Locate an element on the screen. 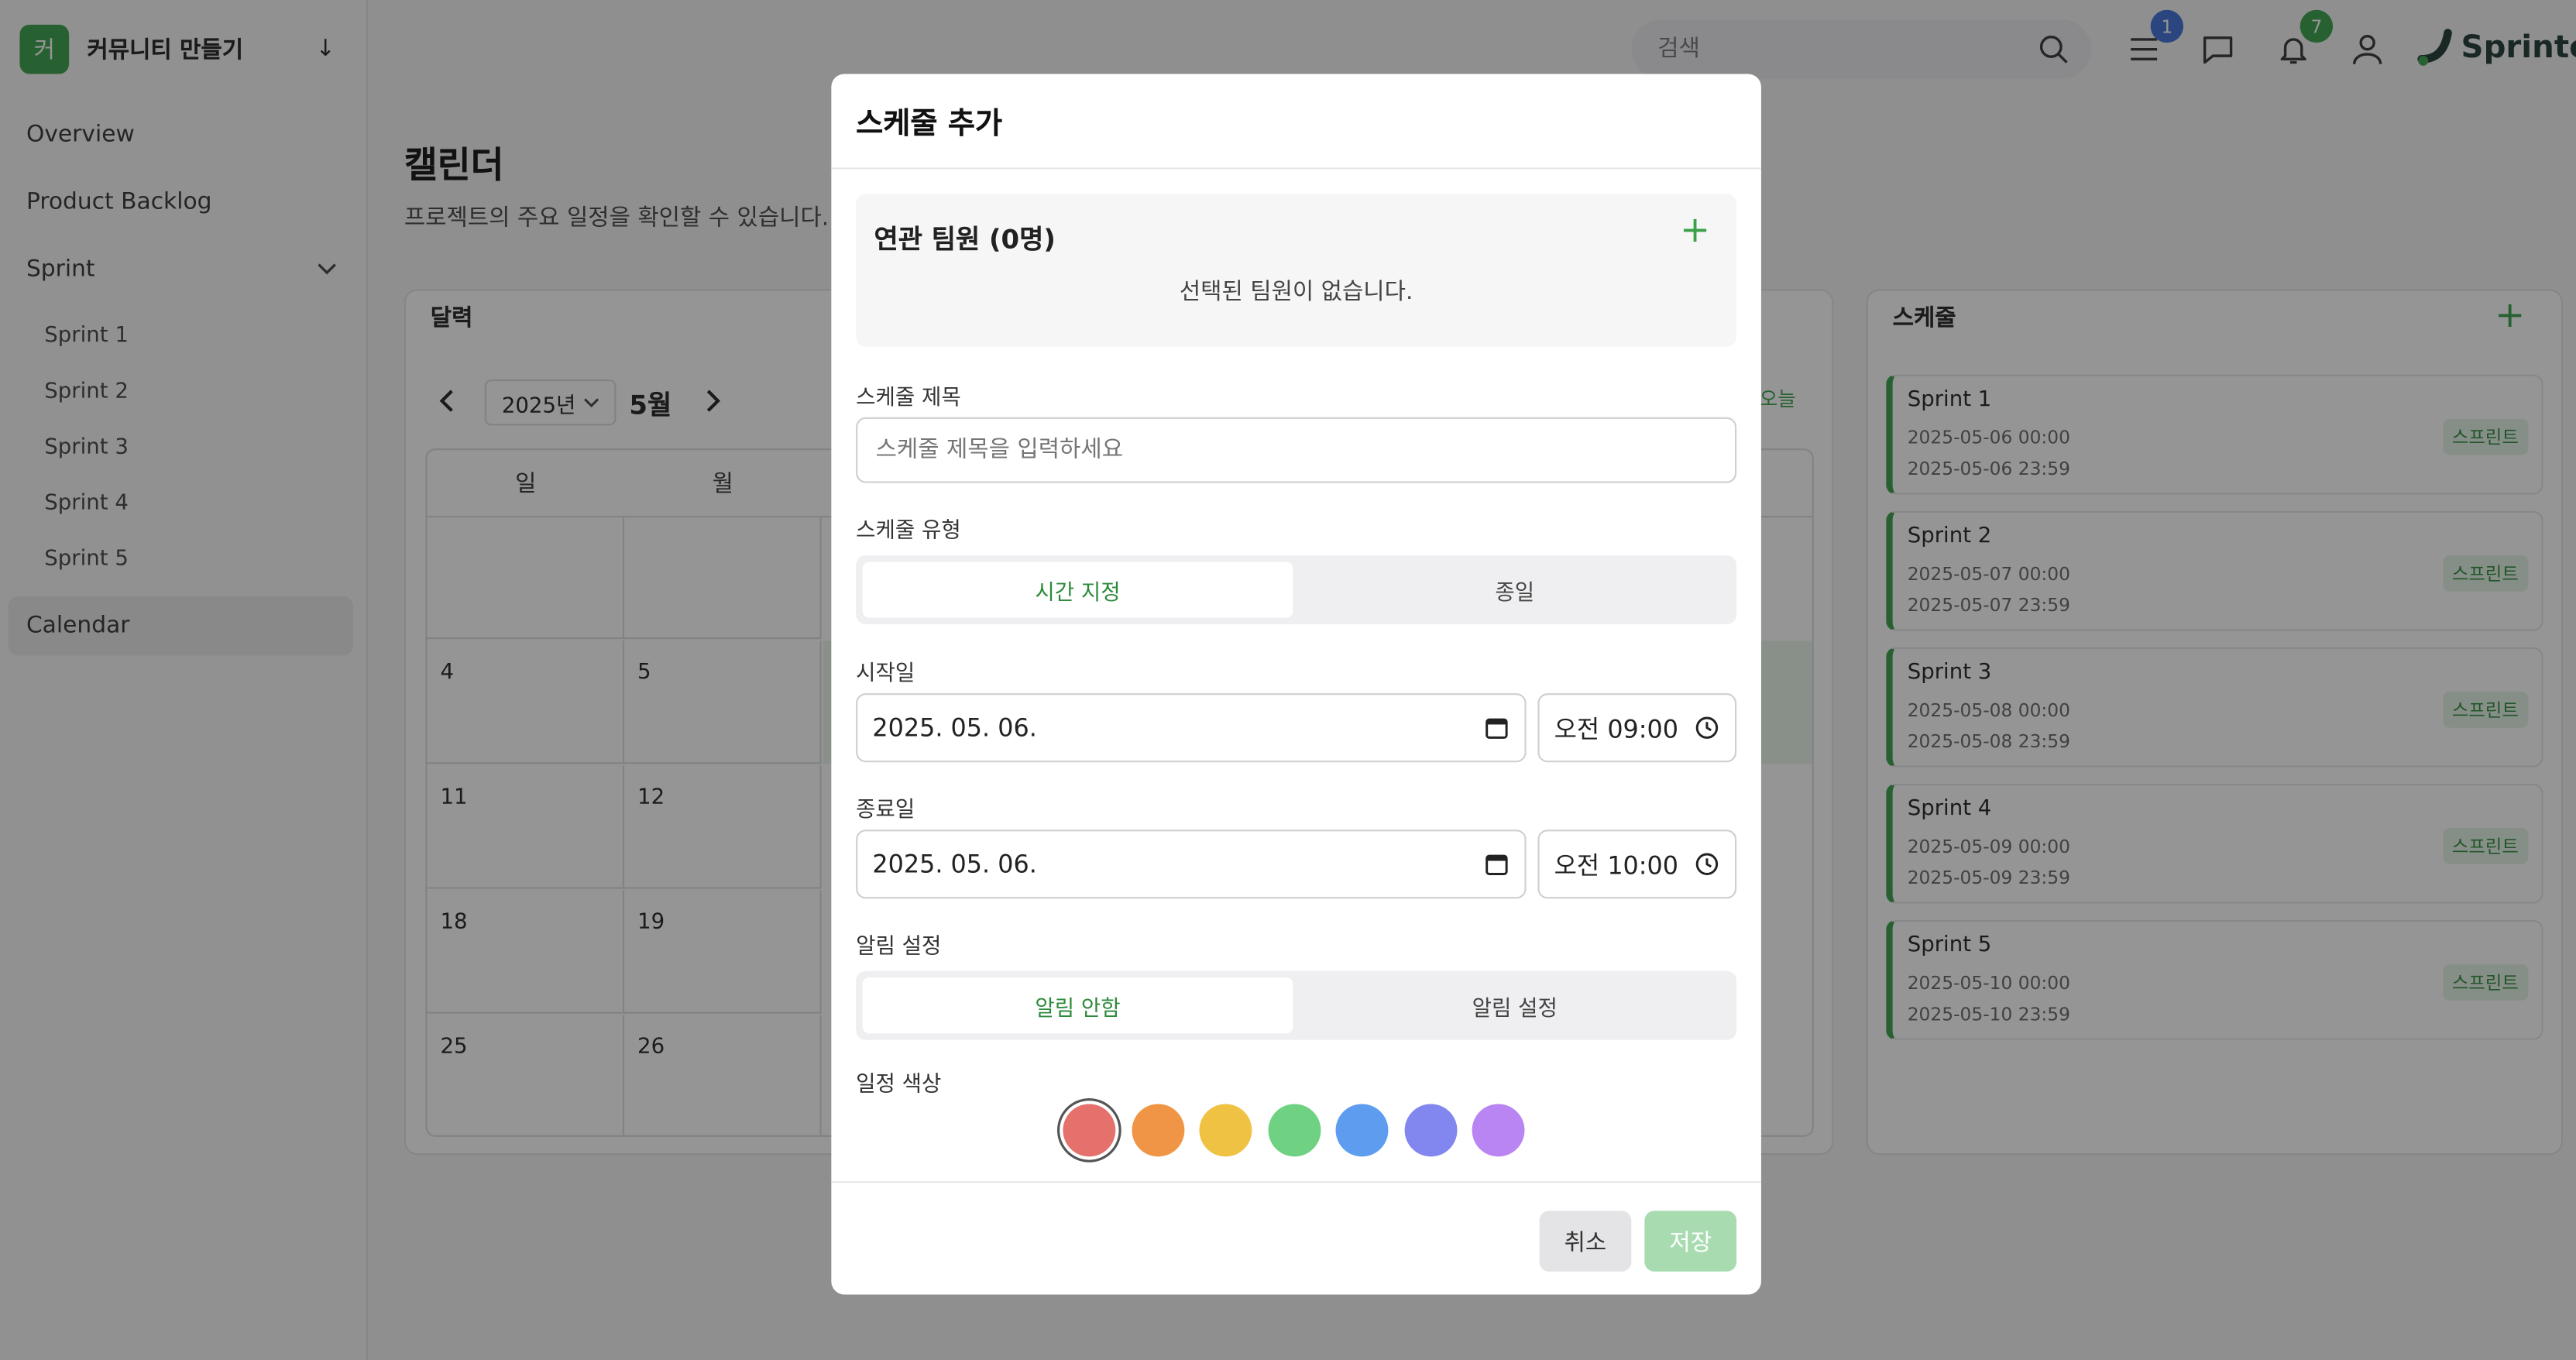 This screenshot has height=1360, width=2576. end-date-input: 2025. 05. 06. is located at coordinates (1191, 864).